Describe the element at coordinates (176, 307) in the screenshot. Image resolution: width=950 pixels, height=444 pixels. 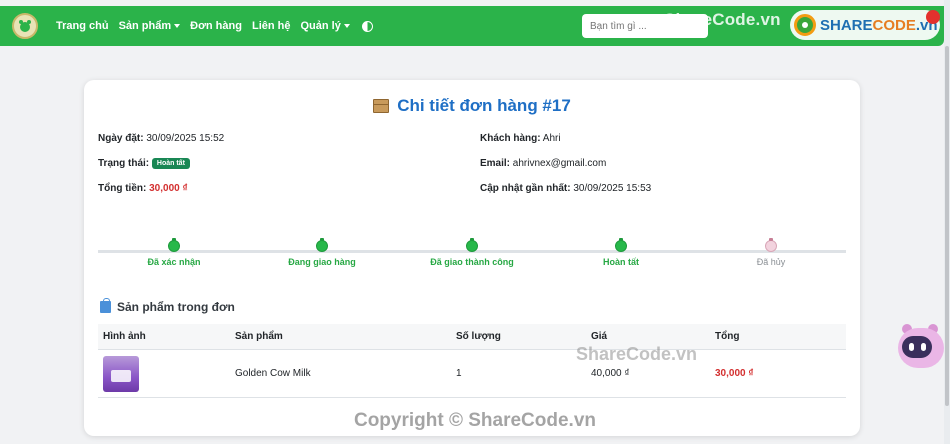
I see `products-section-title-text: Sản phẩm trong đơn` at that location.